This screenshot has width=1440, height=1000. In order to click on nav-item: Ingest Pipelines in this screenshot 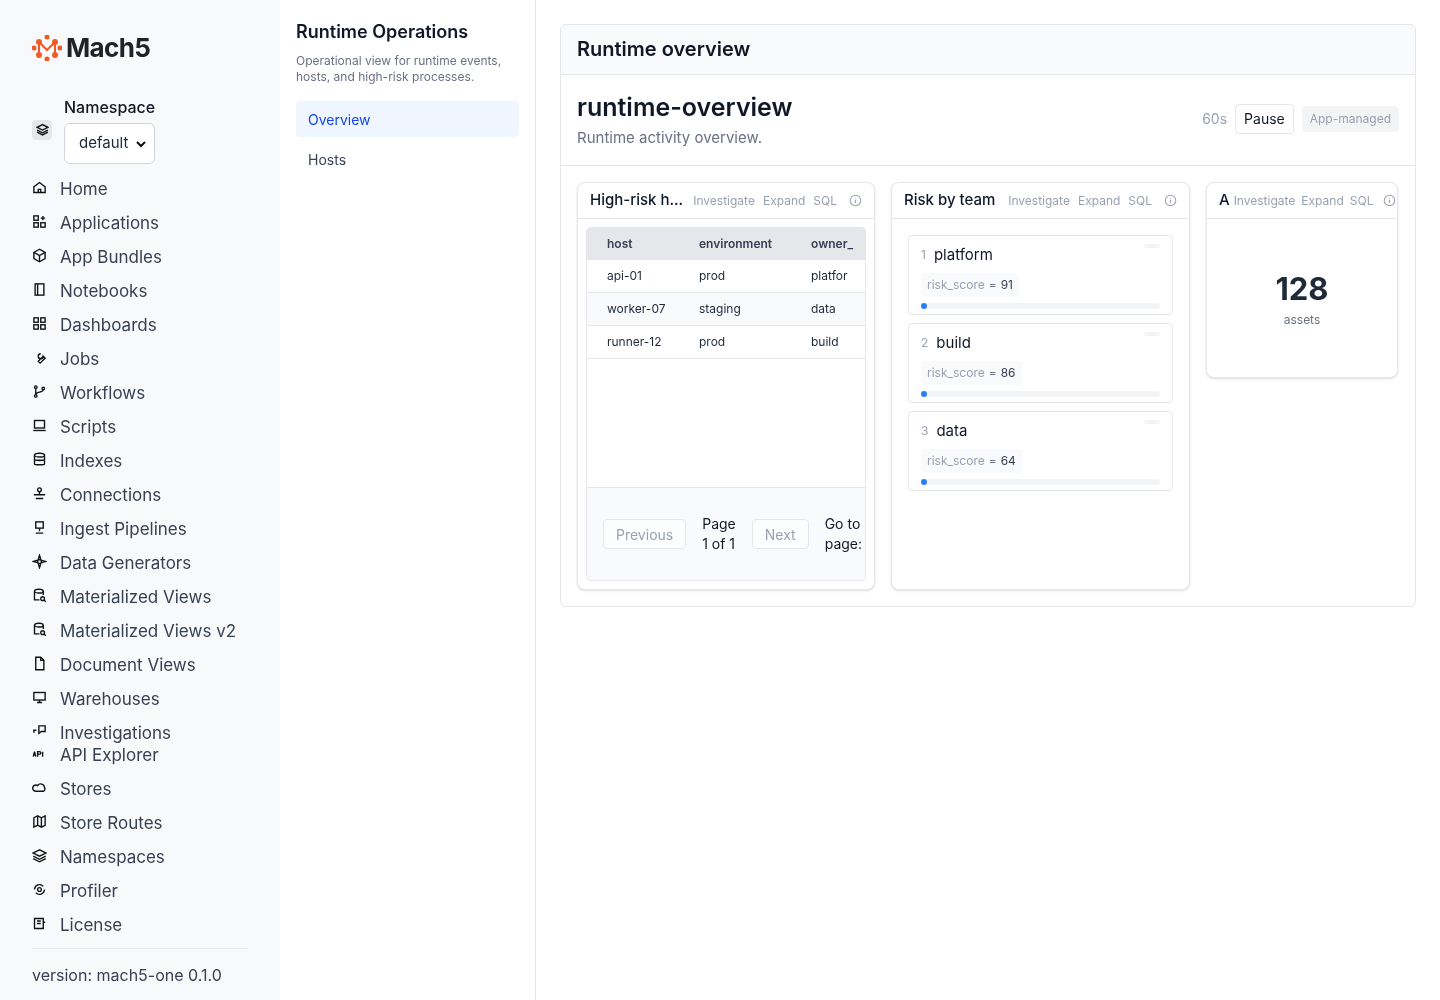, I will do `click(140, 529)`.